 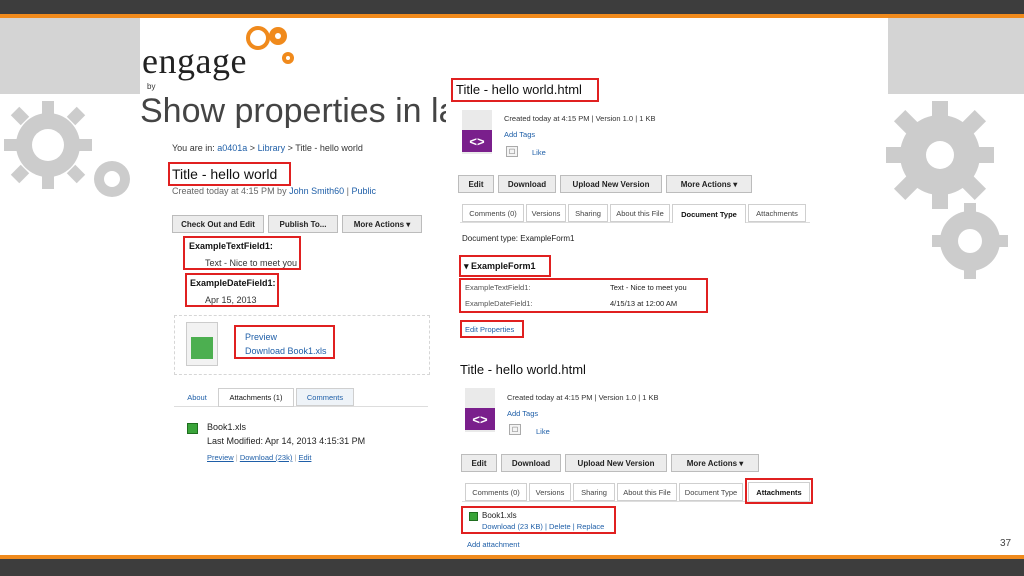 What do you see at coordinates (512, 567) in the screenshot?
I see `bottom-bar` at bounding box center [512, 567].